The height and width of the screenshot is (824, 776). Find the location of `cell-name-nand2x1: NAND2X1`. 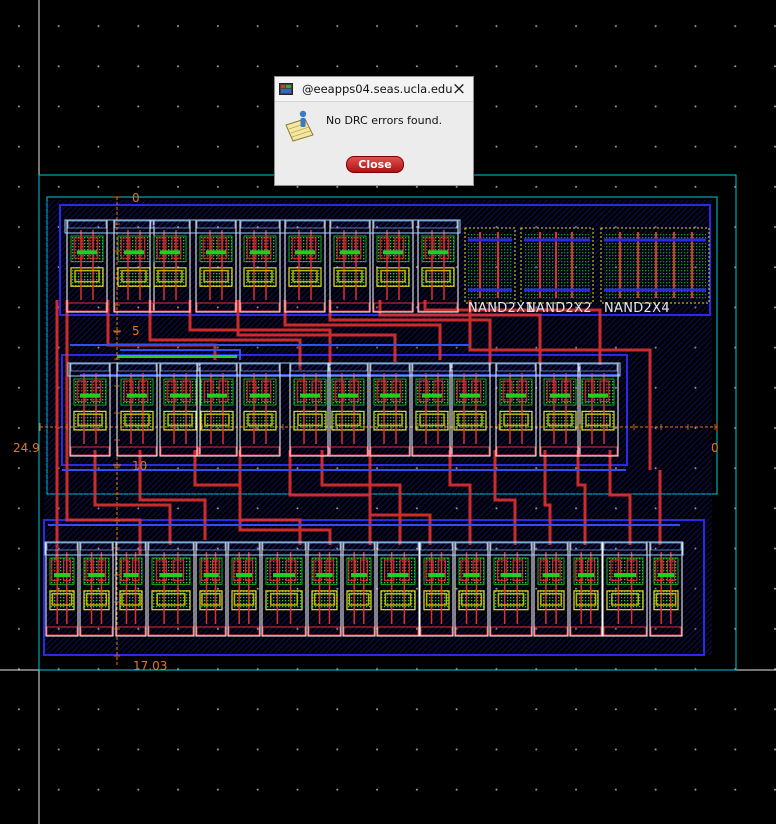

cell-name-nand2x1: NAND2X1 is located at coordinates (501, 308).